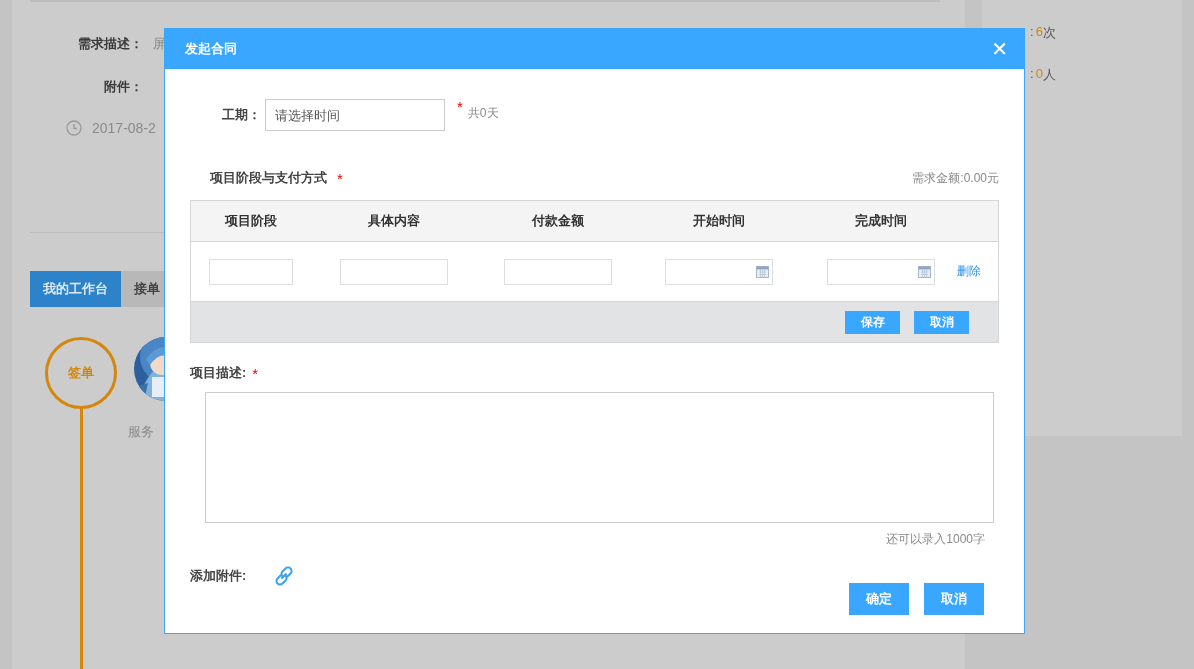 The width and height of the screenshot is (1194, 669). Describe the element at coordinates (1039, 74) in the screenshot. I see `stat-count: 0` at that location.